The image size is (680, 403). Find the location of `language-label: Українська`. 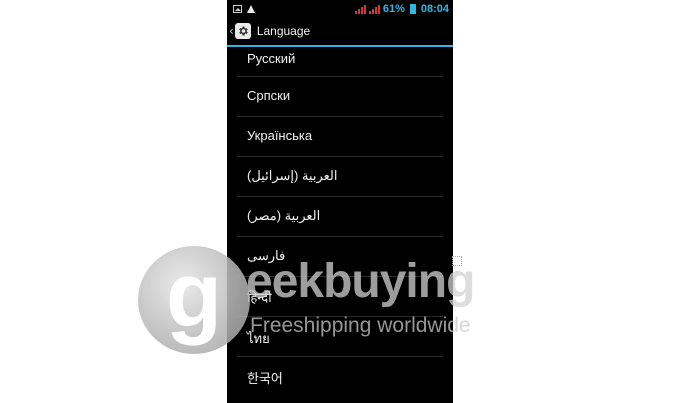

language-label: Українська is located at coordinates (280, 135).